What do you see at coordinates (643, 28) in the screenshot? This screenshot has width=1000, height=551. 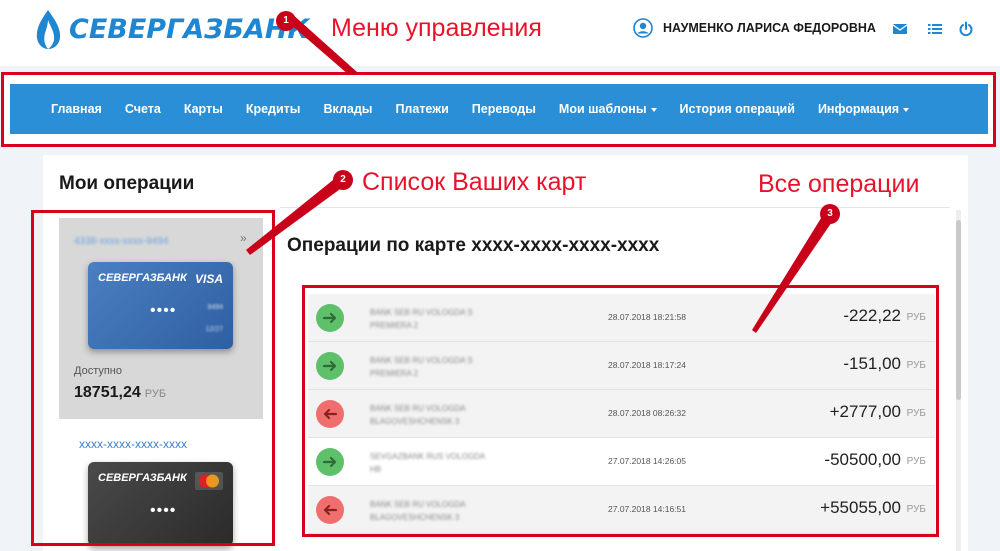 I see `user-icon` at bounding box center [643, 28].